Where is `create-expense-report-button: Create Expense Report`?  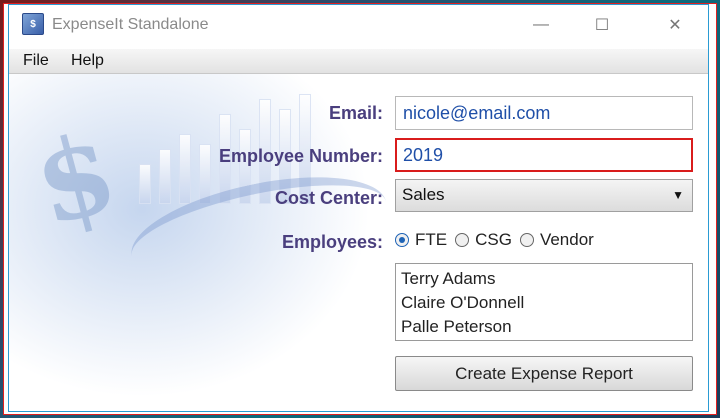 create-expense-report-button: Create Expense Report is located at coordinates (544, 373).